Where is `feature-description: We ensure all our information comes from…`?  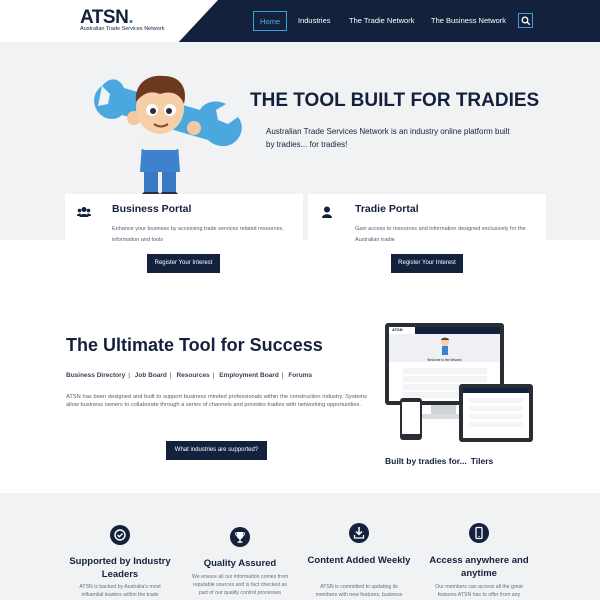 feature-description: We ensure all our information comes from… is located at coordinates (240, 585).